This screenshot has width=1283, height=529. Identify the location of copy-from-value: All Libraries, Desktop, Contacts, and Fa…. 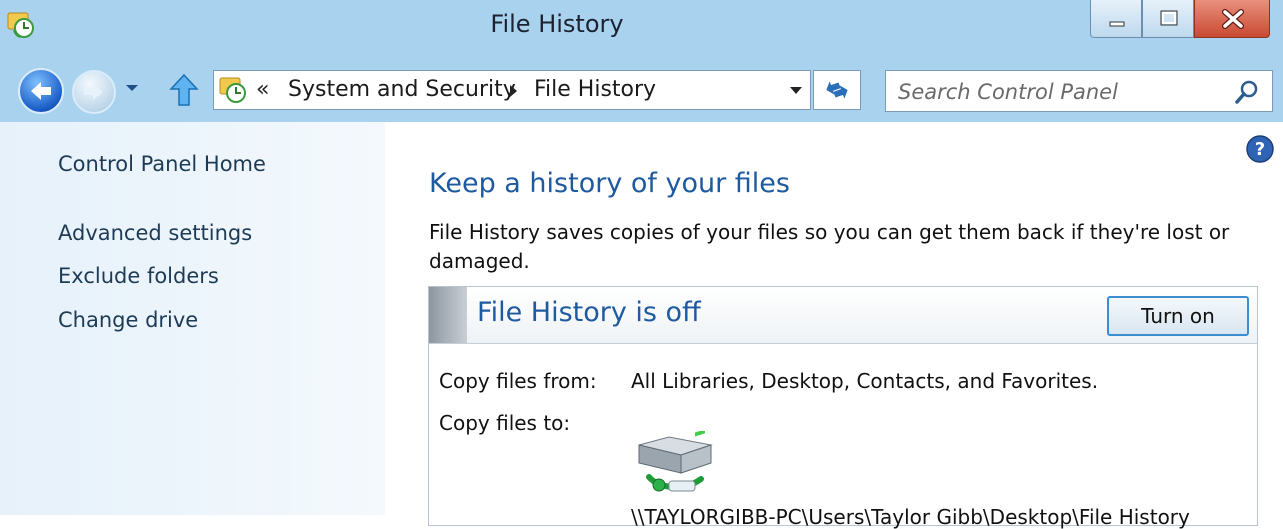
(865, 381).